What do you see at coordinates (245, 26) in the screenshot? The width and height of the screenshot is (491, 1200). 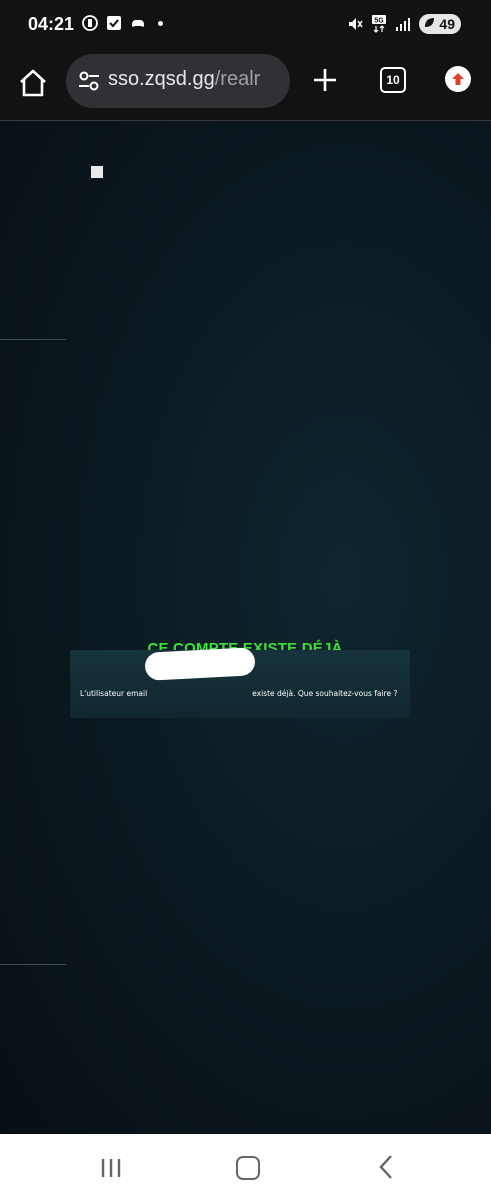 I see `status-bar: 04:21 5G 49` at bounding box center [245, 26].